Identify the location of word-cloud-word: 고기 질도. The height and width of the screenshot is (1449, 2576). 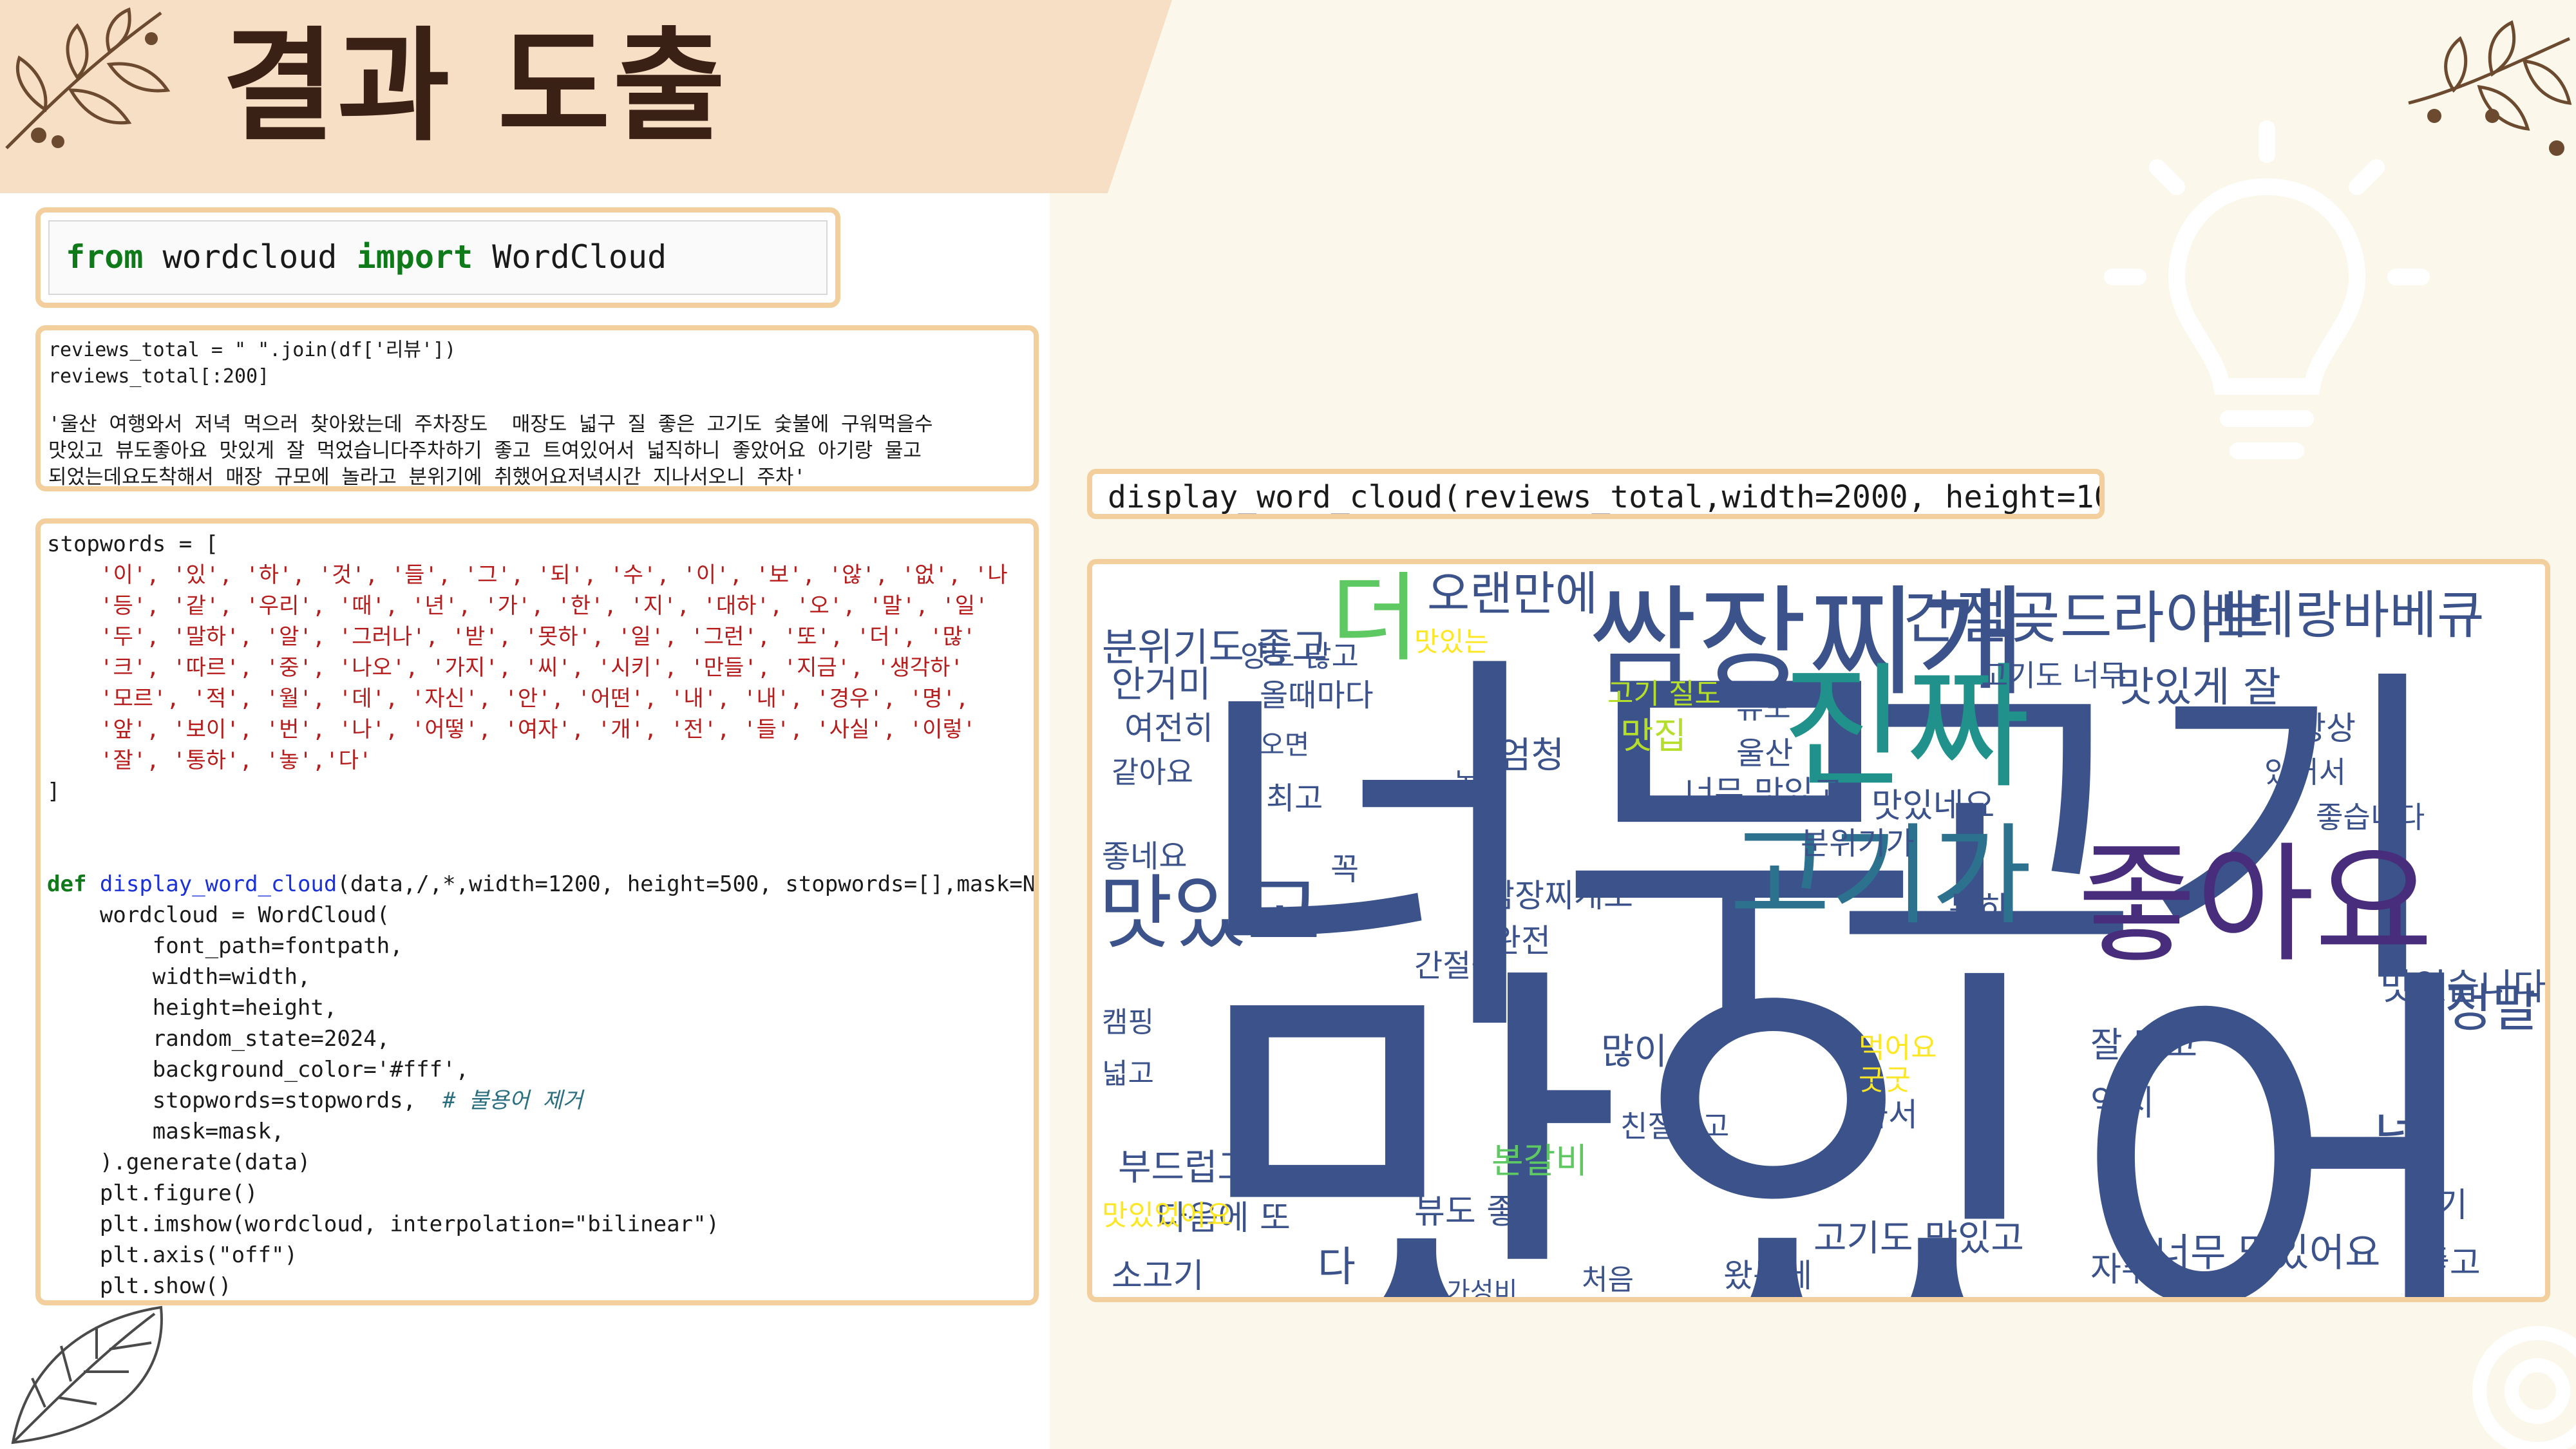
(1664, 693).